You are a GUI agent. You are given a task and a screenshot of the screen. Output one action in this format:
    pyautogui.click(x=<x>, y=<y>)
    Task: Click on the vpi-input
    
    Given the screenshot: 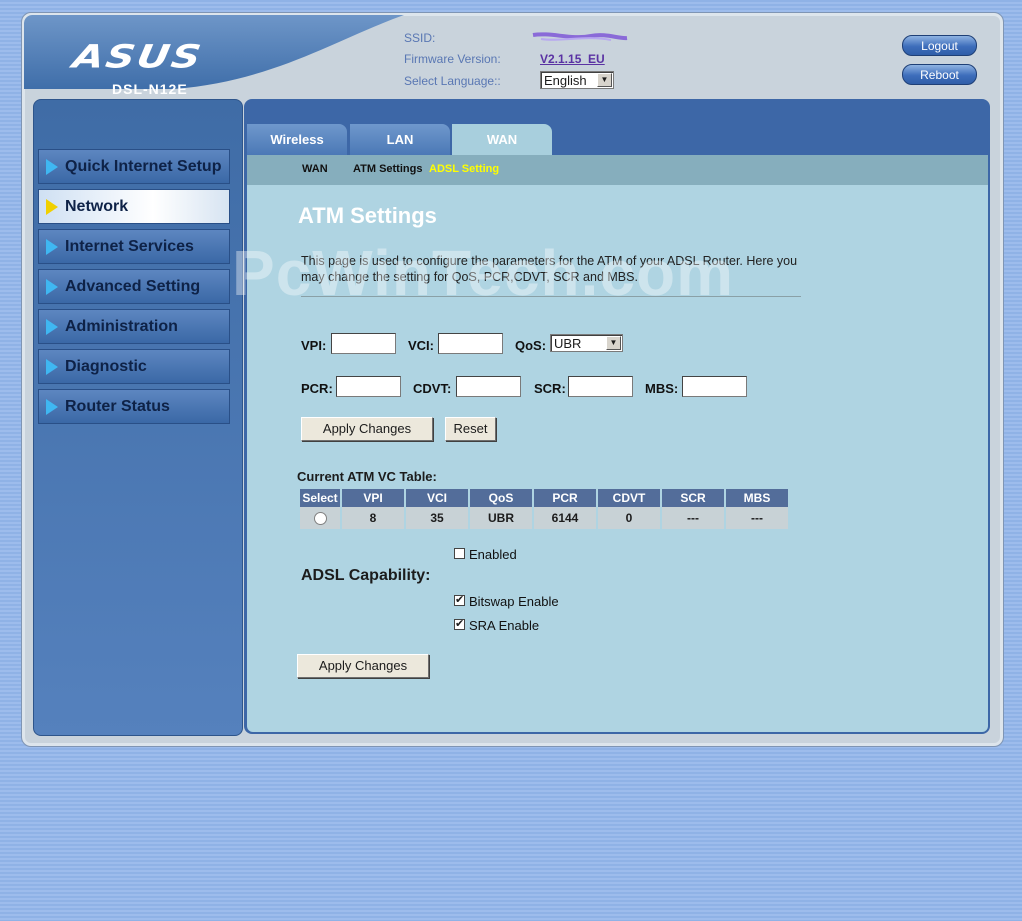 What is the action you would take?
    pyautogui.click(x=363, y=343)
    